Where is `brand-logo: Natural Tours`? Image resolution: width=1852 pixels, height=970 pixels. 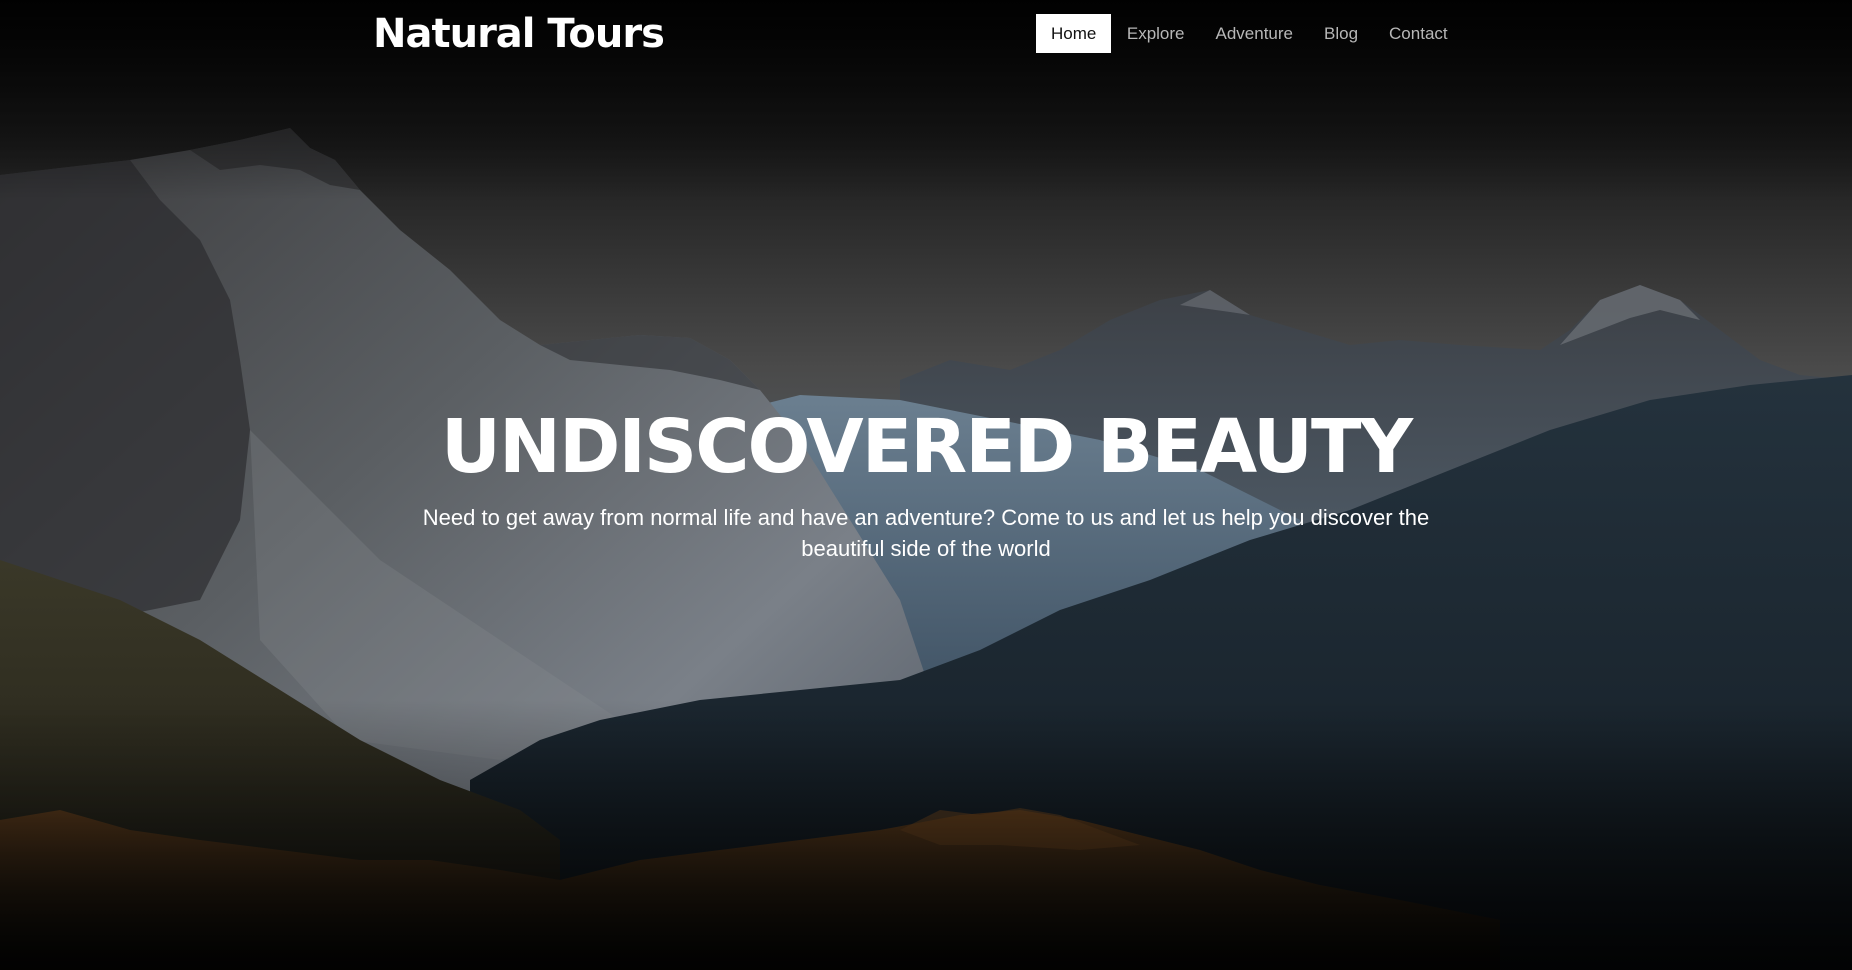
brand-logo: Natural Tours is located at coordinates (519, 34).